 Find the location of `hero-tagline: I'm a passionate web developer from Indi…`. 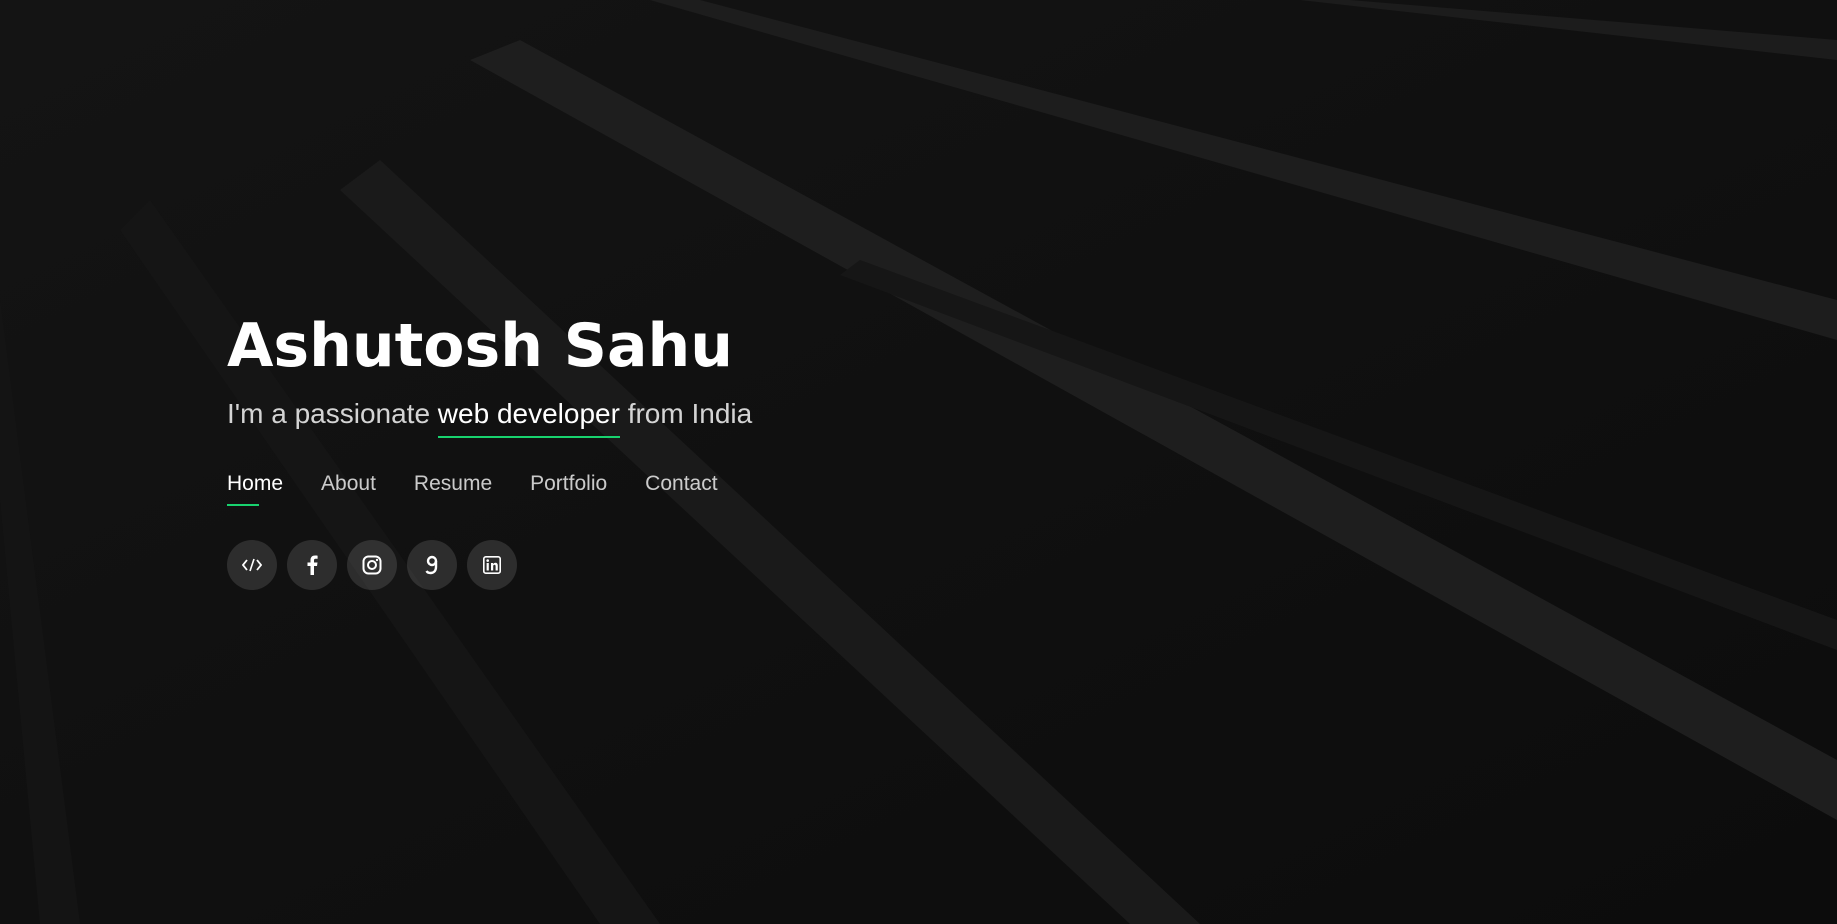

hero-tagline: I'm a passionate web developer from Indi… is located at coordinates (677, 416).